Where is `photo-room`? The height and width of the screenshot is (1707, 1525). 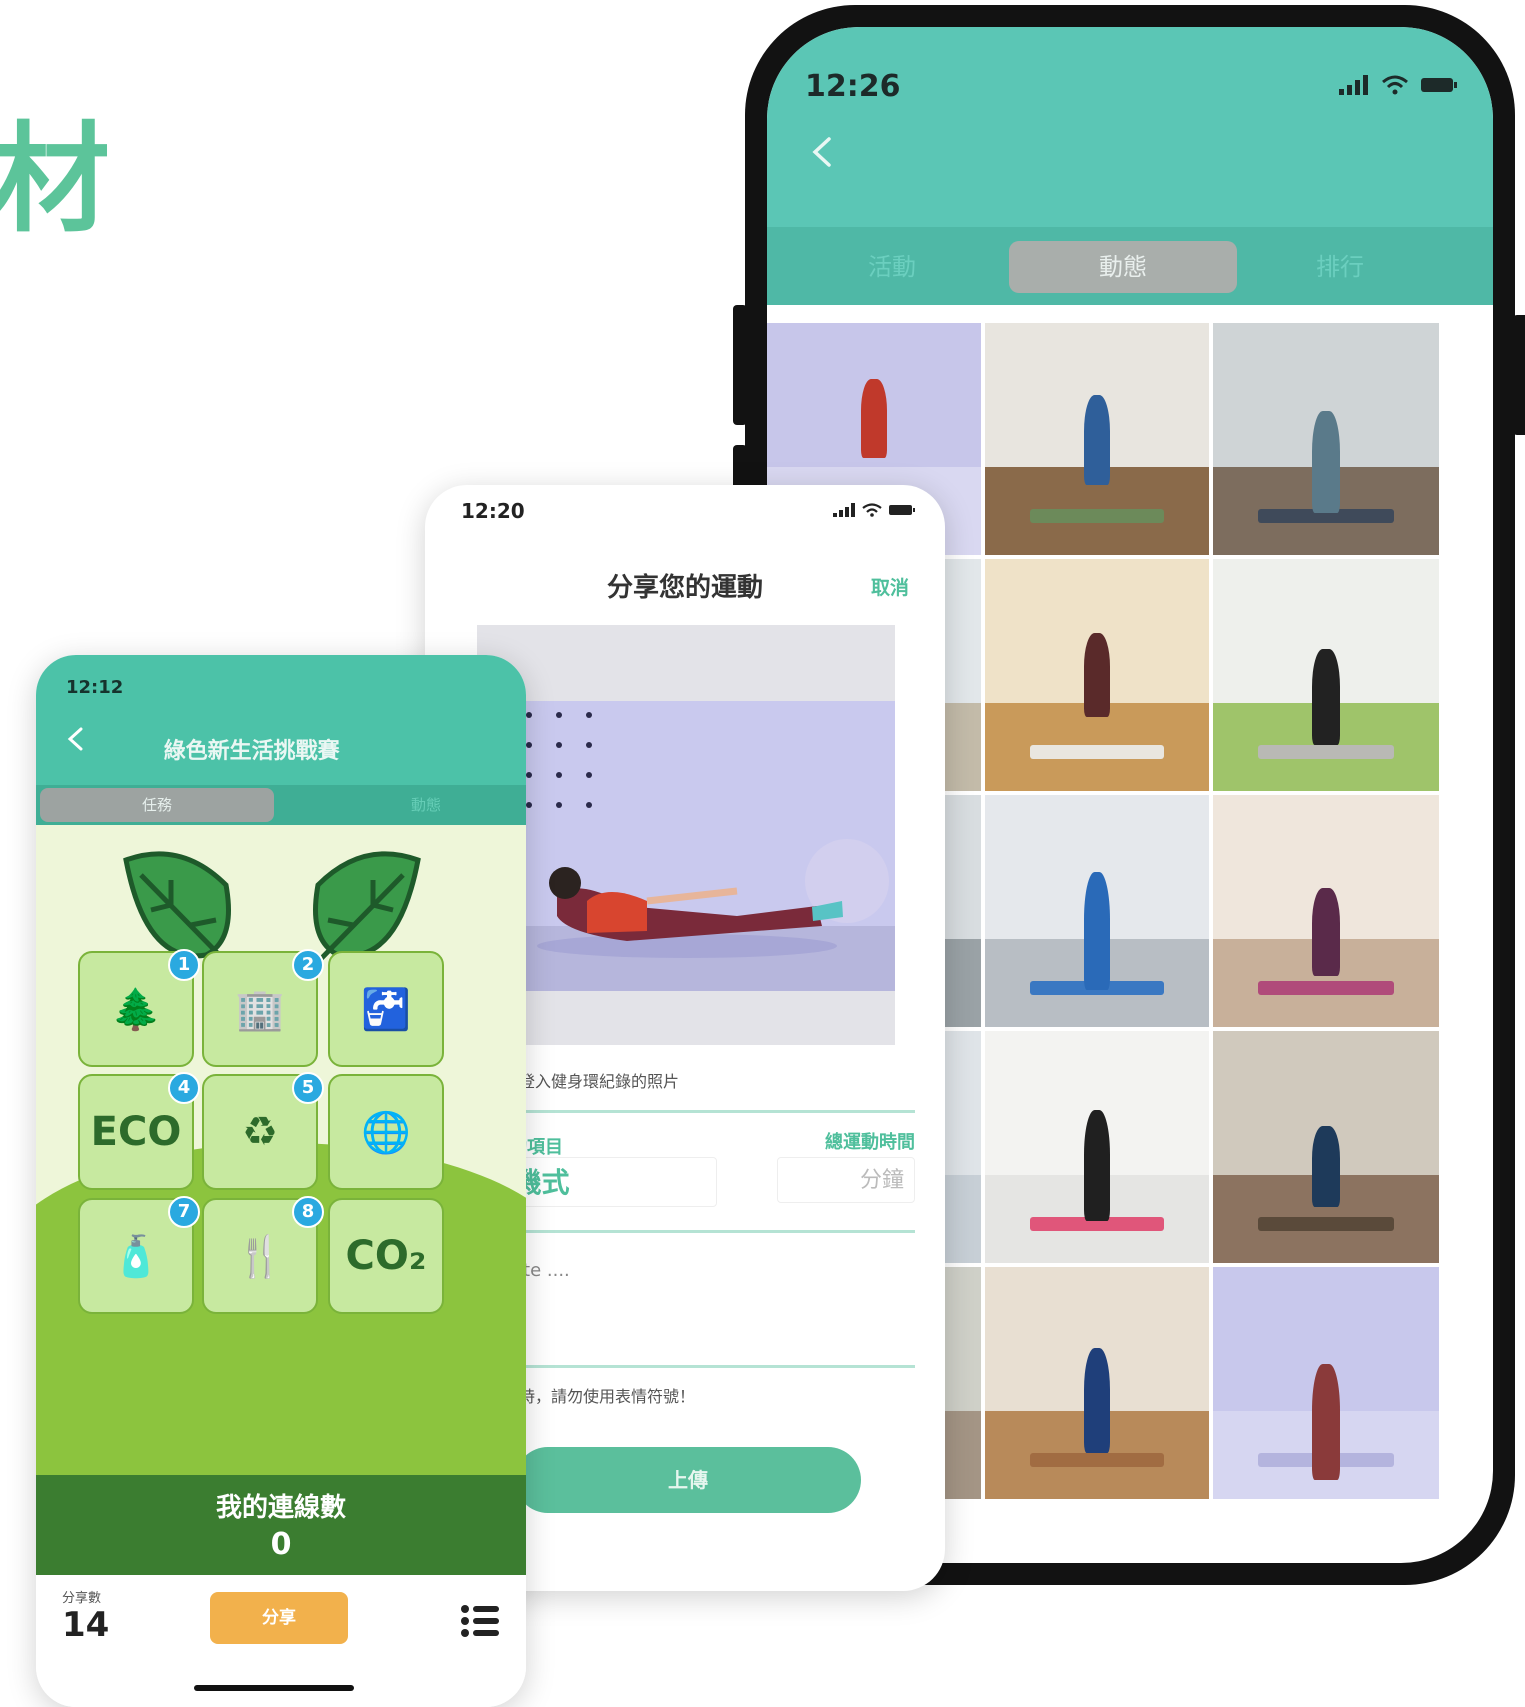 photo-room is located at coordinates (686, 846).